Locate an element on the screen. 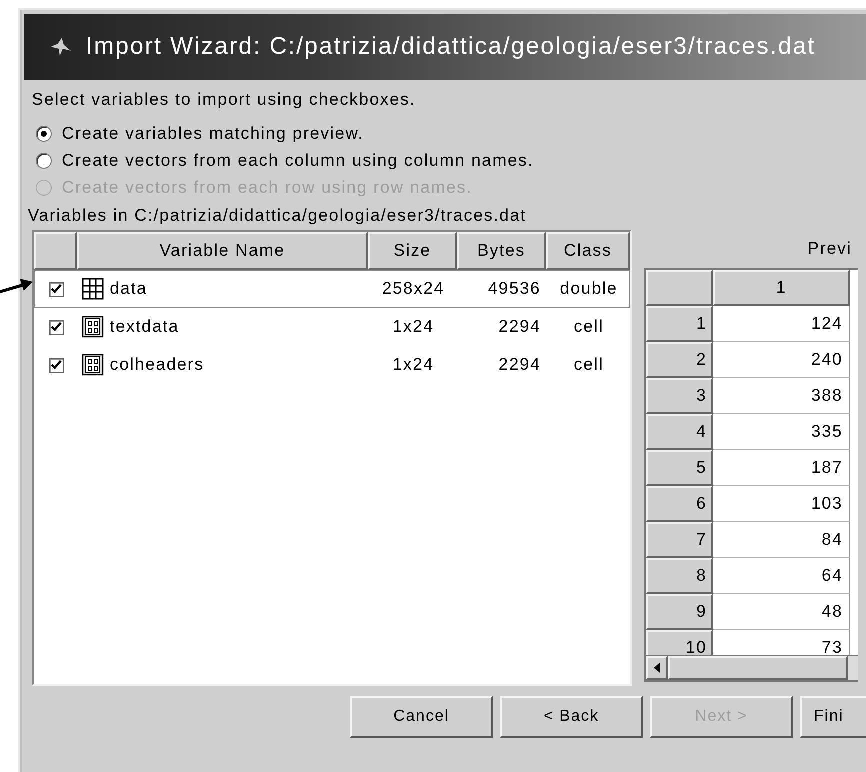  variable-name: data is located at coordinates (129, 289).